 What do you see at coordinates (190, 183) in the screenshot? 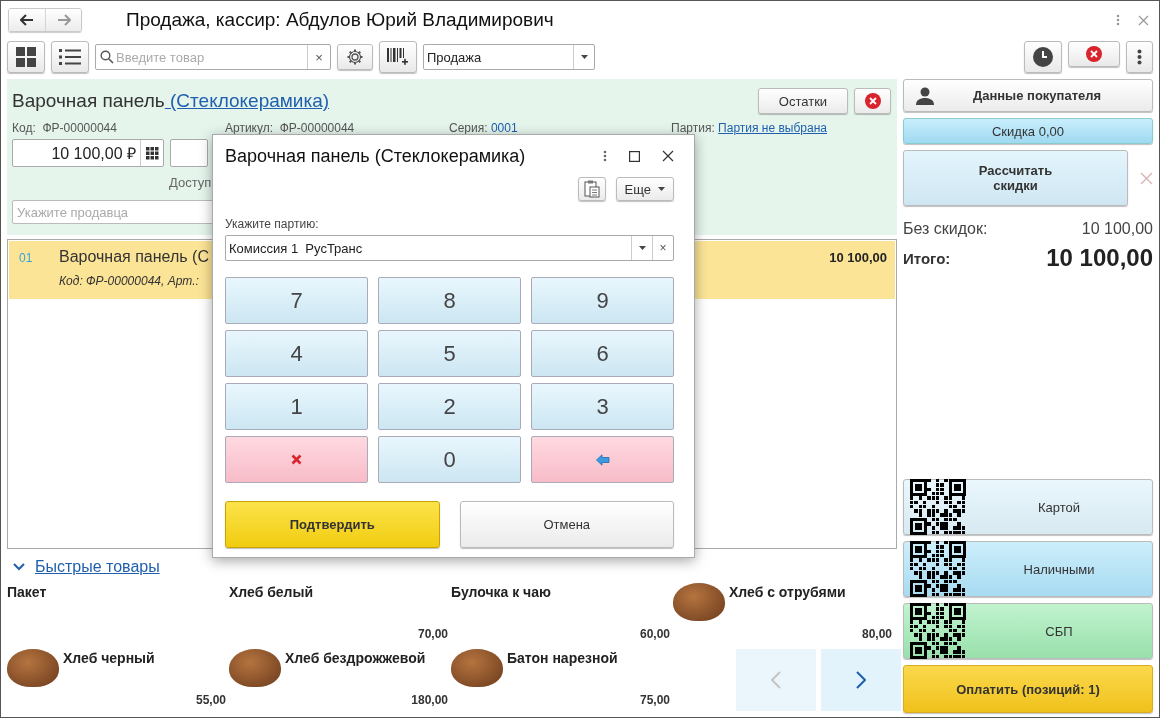
I see `available-label: Доступ` at bounding box center [190, 183].